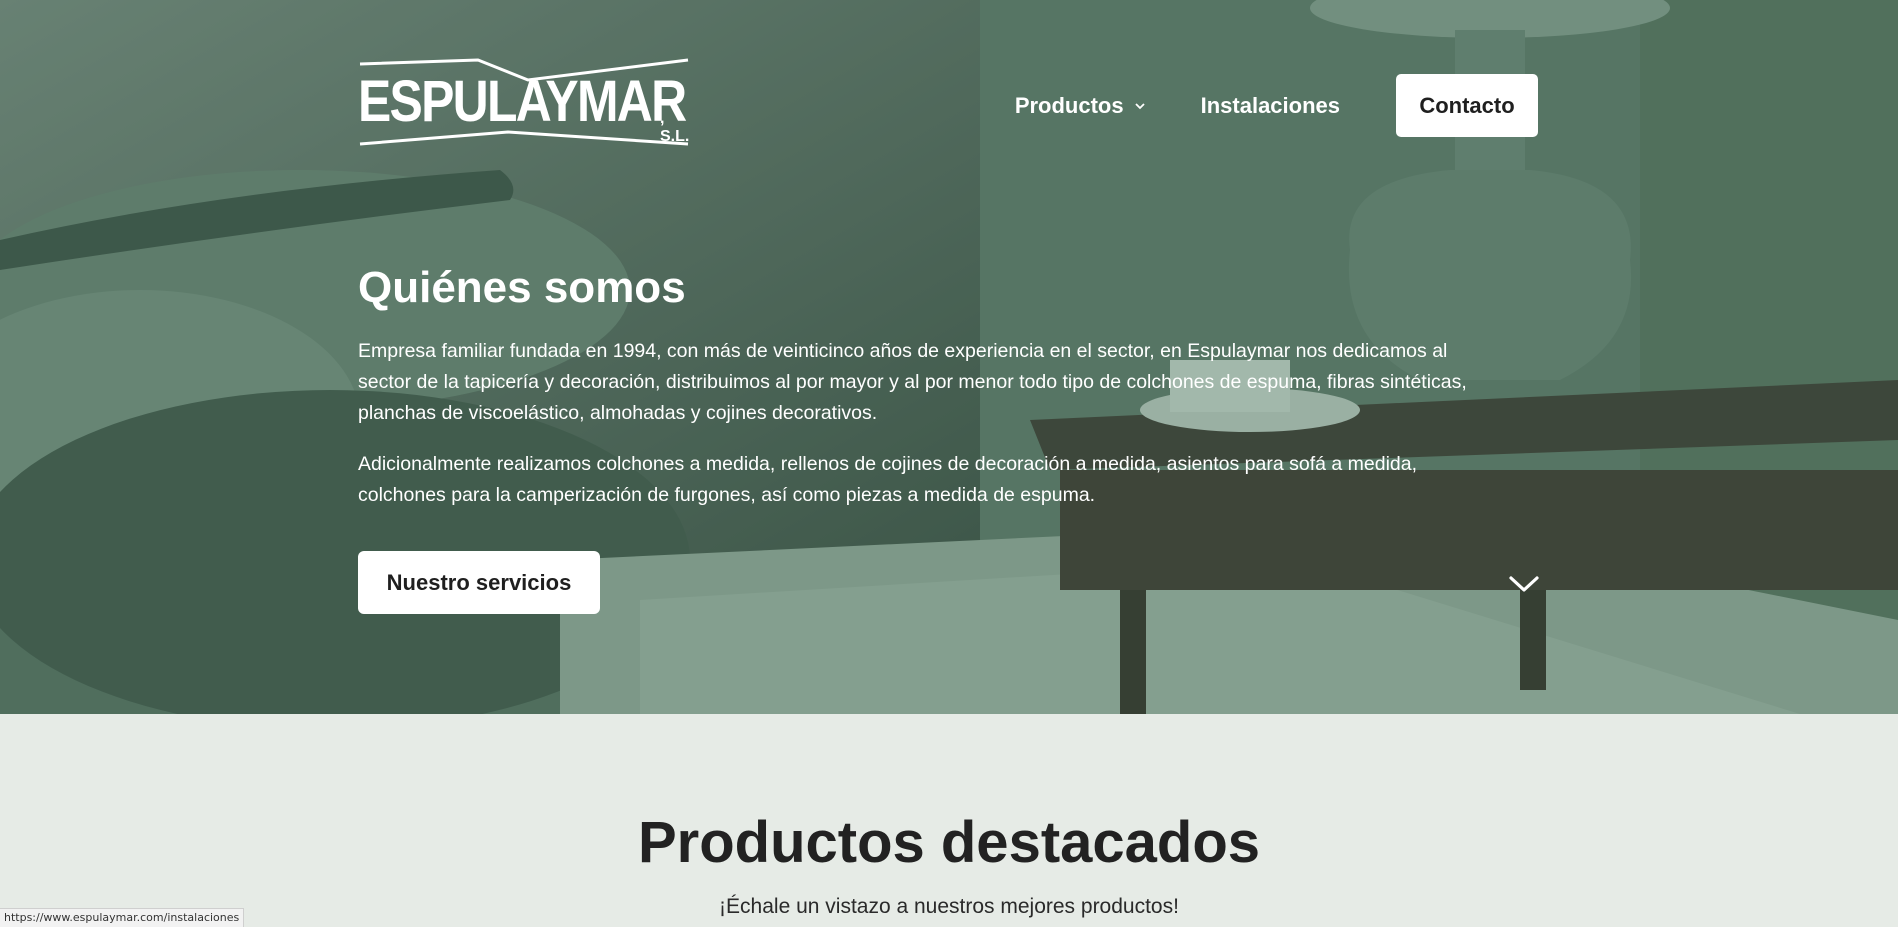  I want to click on site-logo: ESPULAYMAR , S.L., so click(524, 102).